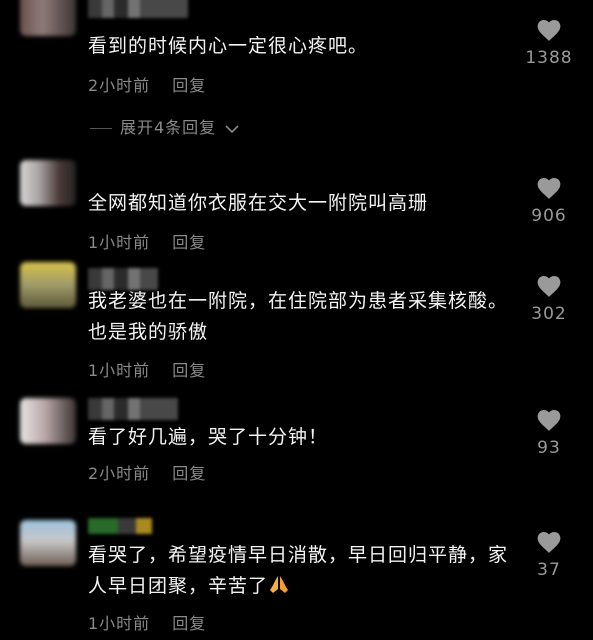 Image resolution: width=593 pixels, height=640 pixels. Describe the element at coordinates (208, 437) in the screenshot. I see `comment-text: 看了好几遍，哭了十分钟！` at that location.